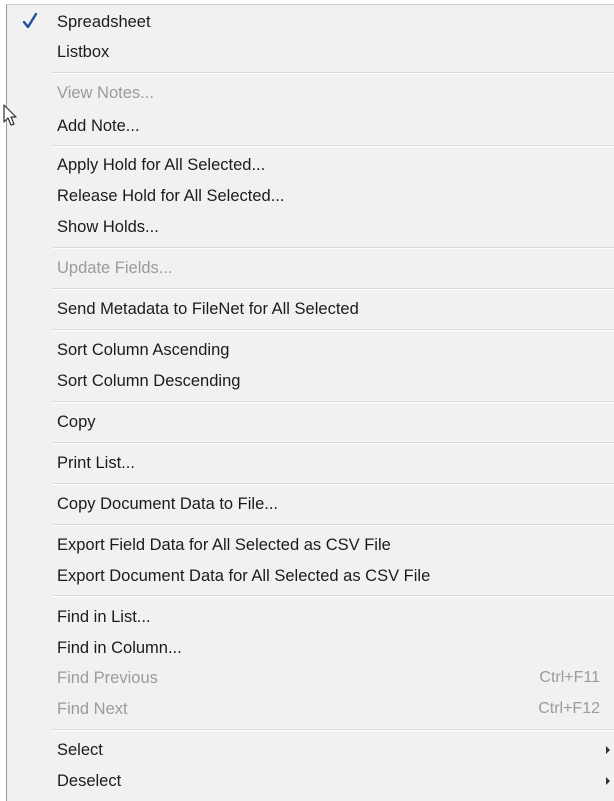 This screenshot has height=801, width=614. Describe the element at coordinates (104, 21) in the screenshot. I see `menu-item-label: Spreadsheet` at that location.